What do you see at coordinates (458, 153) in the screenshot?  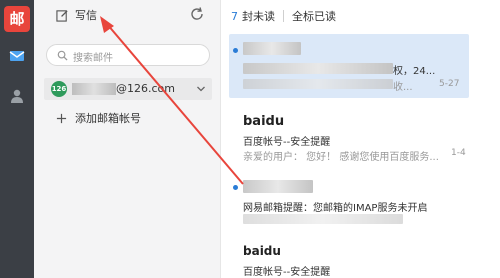 I see `message-date: 1-4` at bounding box center [458, 153].